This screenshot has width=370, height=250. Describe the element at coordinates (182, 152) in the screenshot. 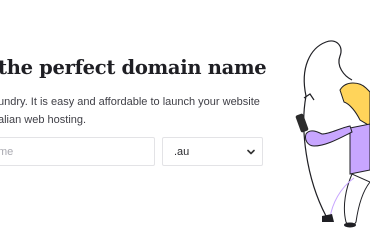

I see `tld-selected-value: .au` at that location.